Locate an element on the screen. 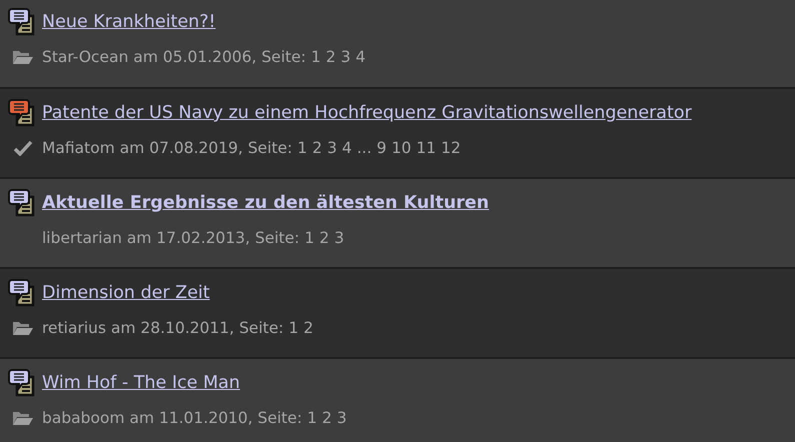 The image size is (795, 442). topic-title-link: Dimension der Zeit is located at coordinates (126, 293).